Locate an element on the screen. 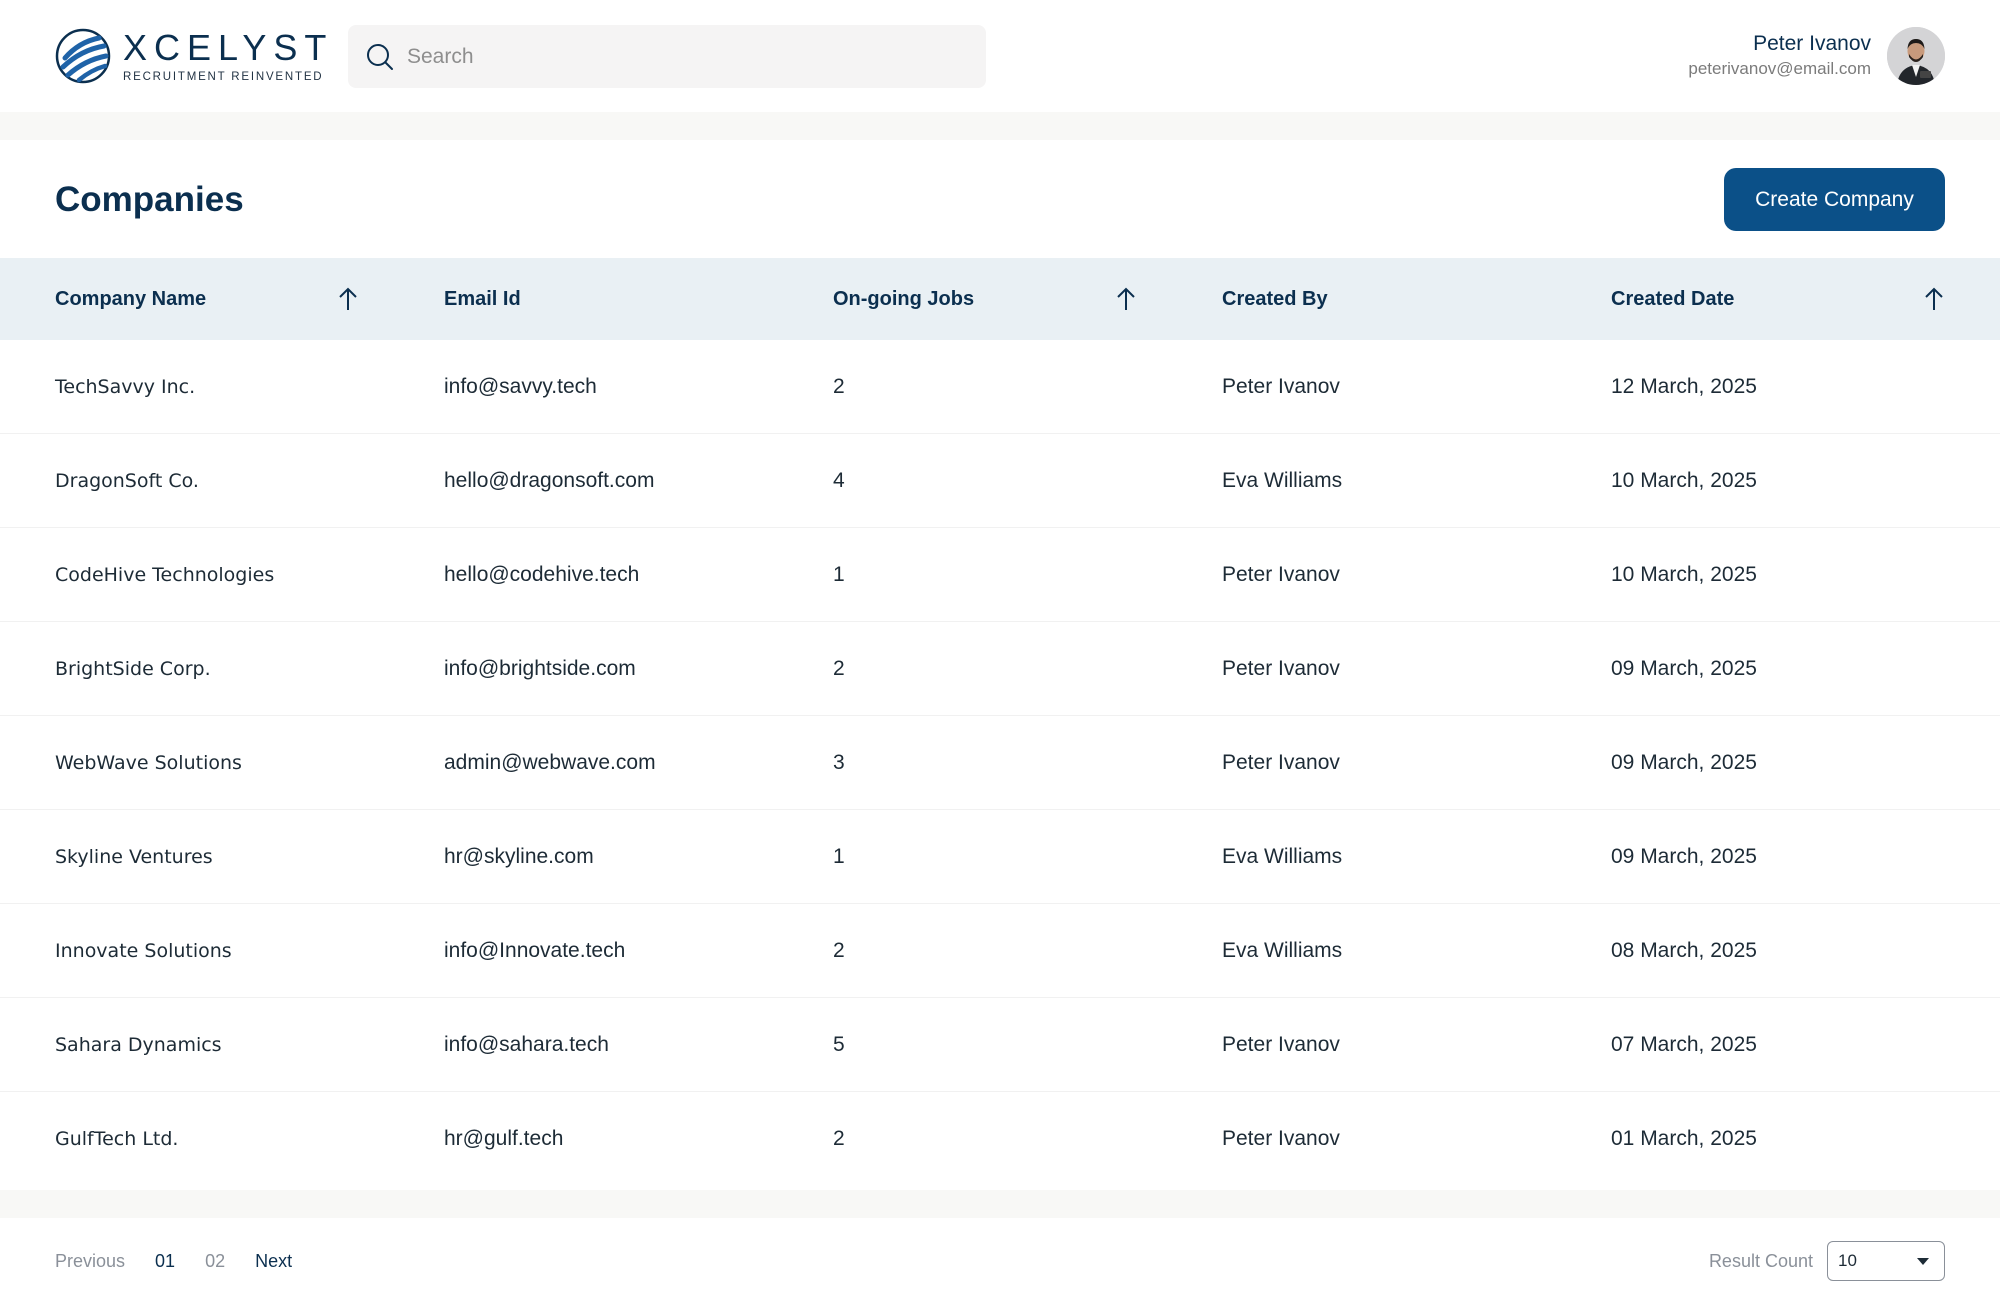  cell-ongoing-jobs: 5 is located at coordinates (839, 1044).